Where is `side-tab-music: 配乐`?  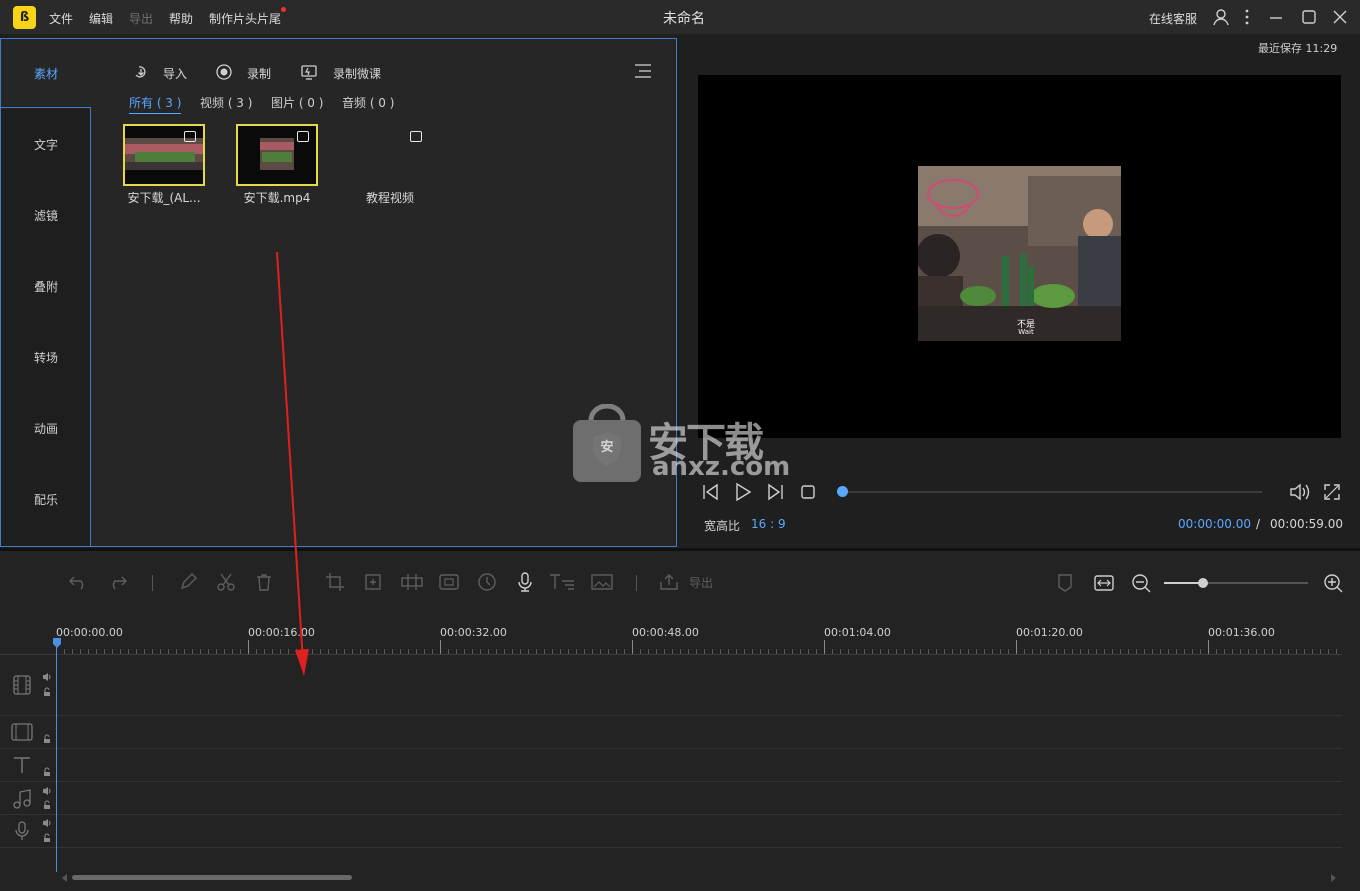 side-tab-music: 配乐 is located at coordinates (46, 500).